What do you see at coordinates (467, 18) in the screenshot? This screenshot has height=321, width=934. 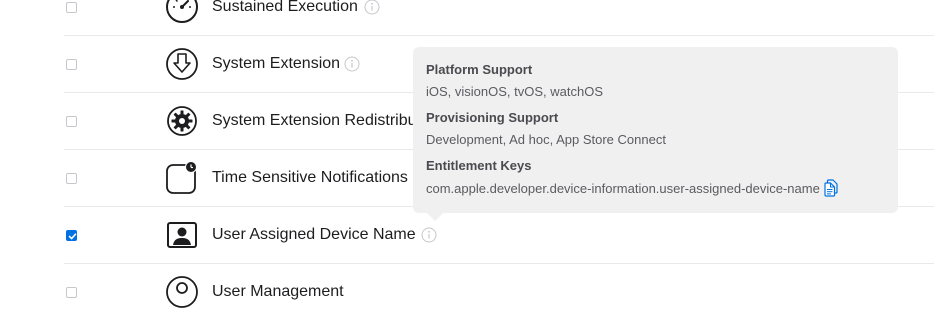 I see `capability-row-sustained-execution: Sustained Execution` at bounding box center [467, 18].